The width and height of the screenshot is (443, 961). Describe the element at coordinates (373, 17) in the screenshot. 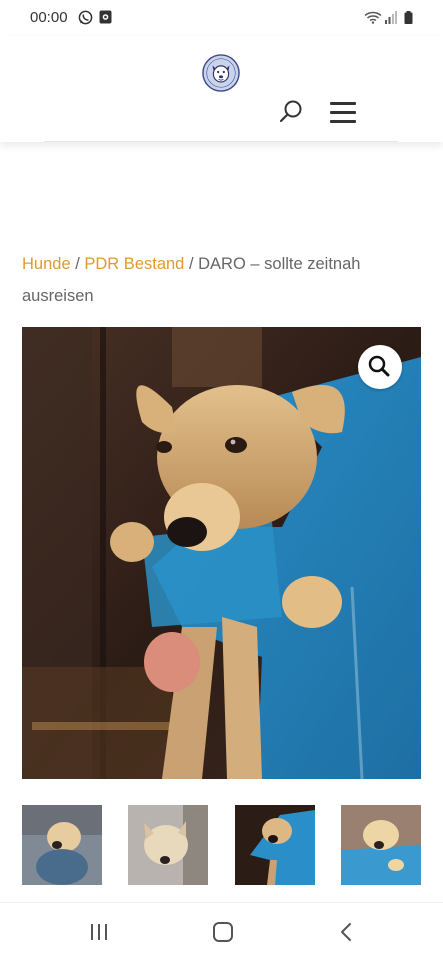

I see `wifi-icon` at that location.